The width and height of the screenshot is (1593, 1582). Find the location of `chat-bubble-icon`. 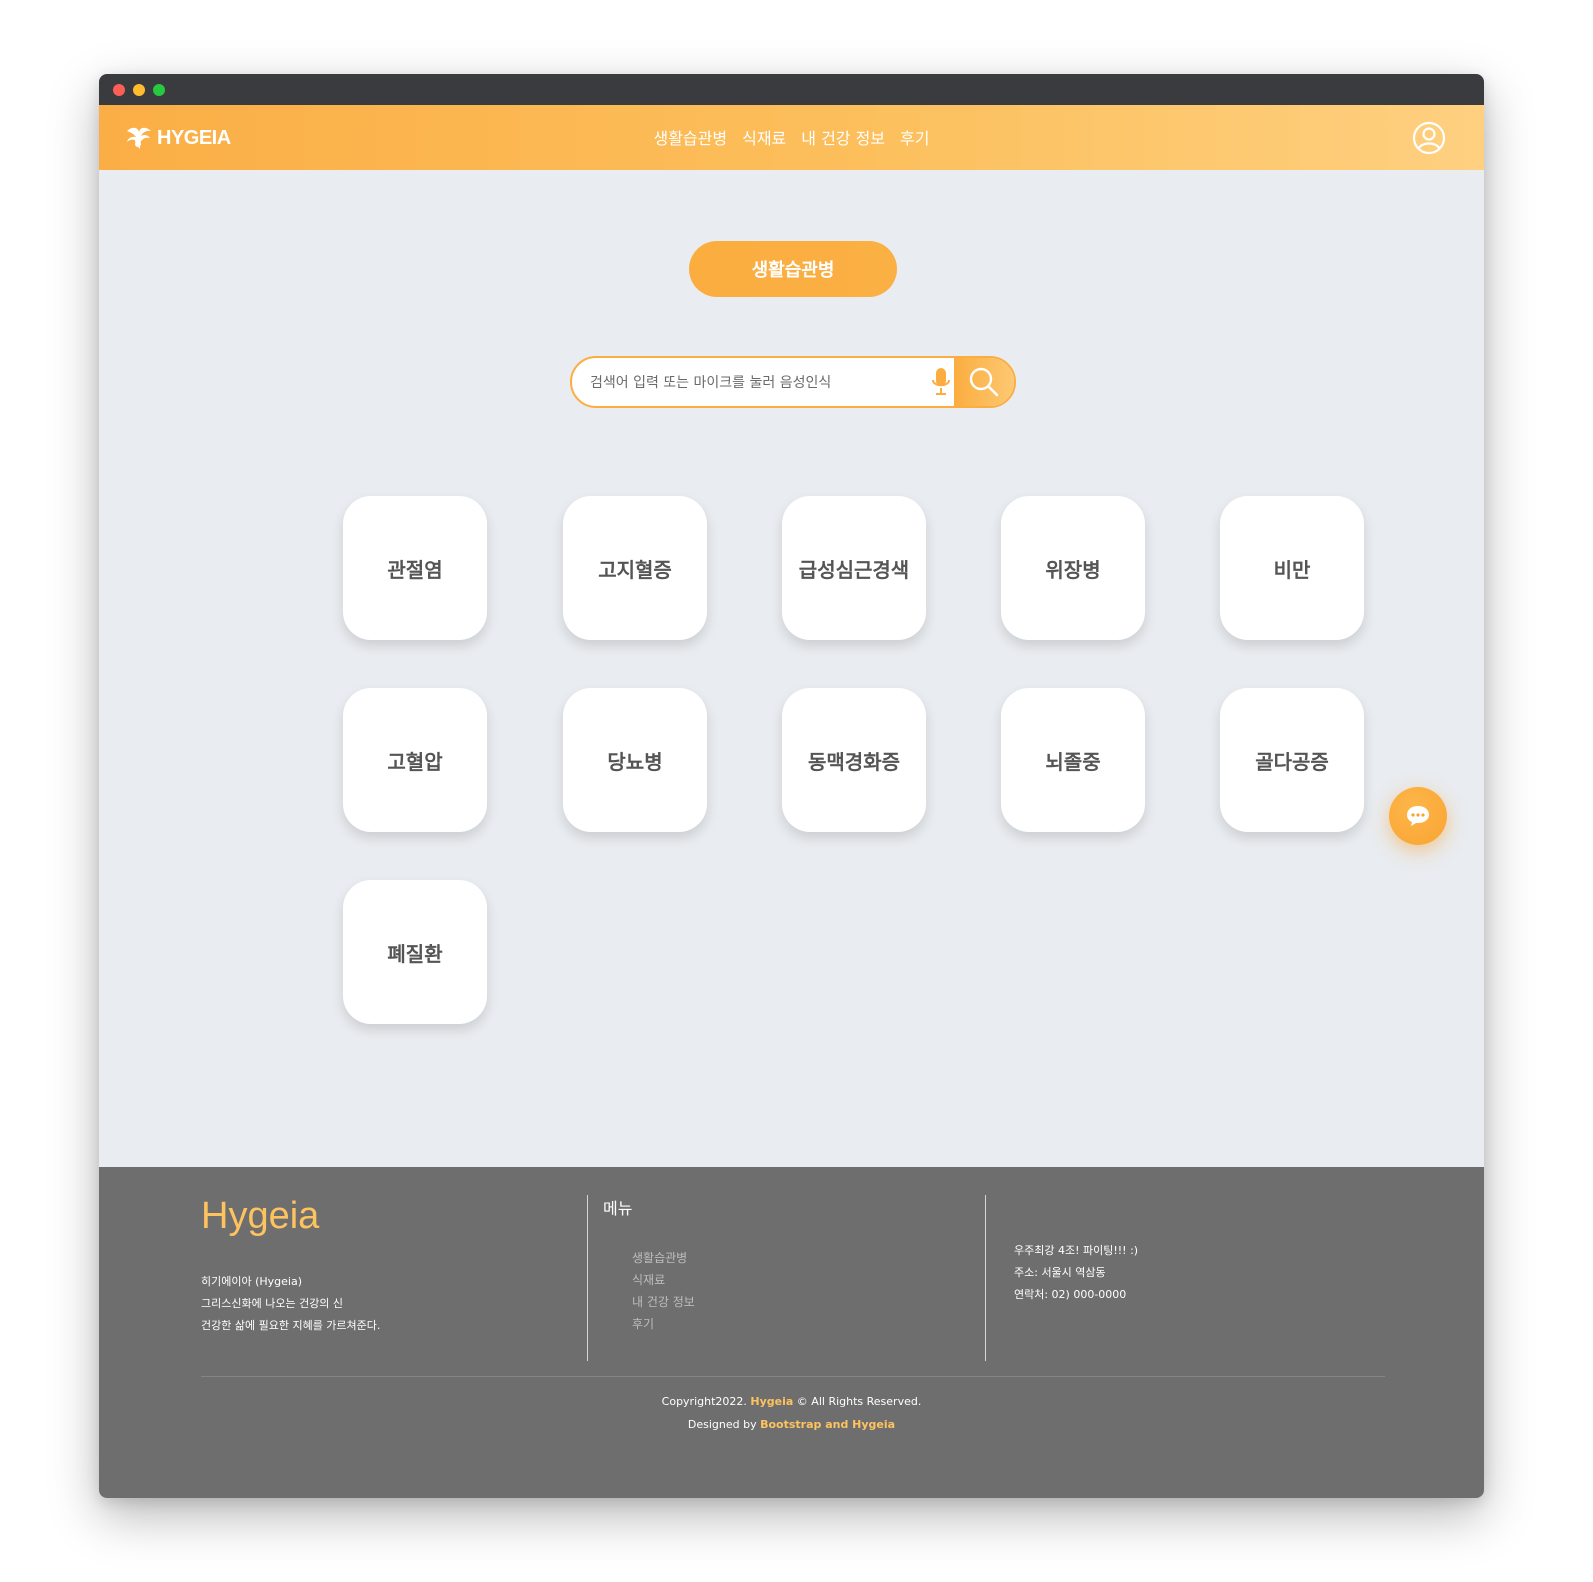

chat-bubble-icon is located at coordinates (1418, 816).